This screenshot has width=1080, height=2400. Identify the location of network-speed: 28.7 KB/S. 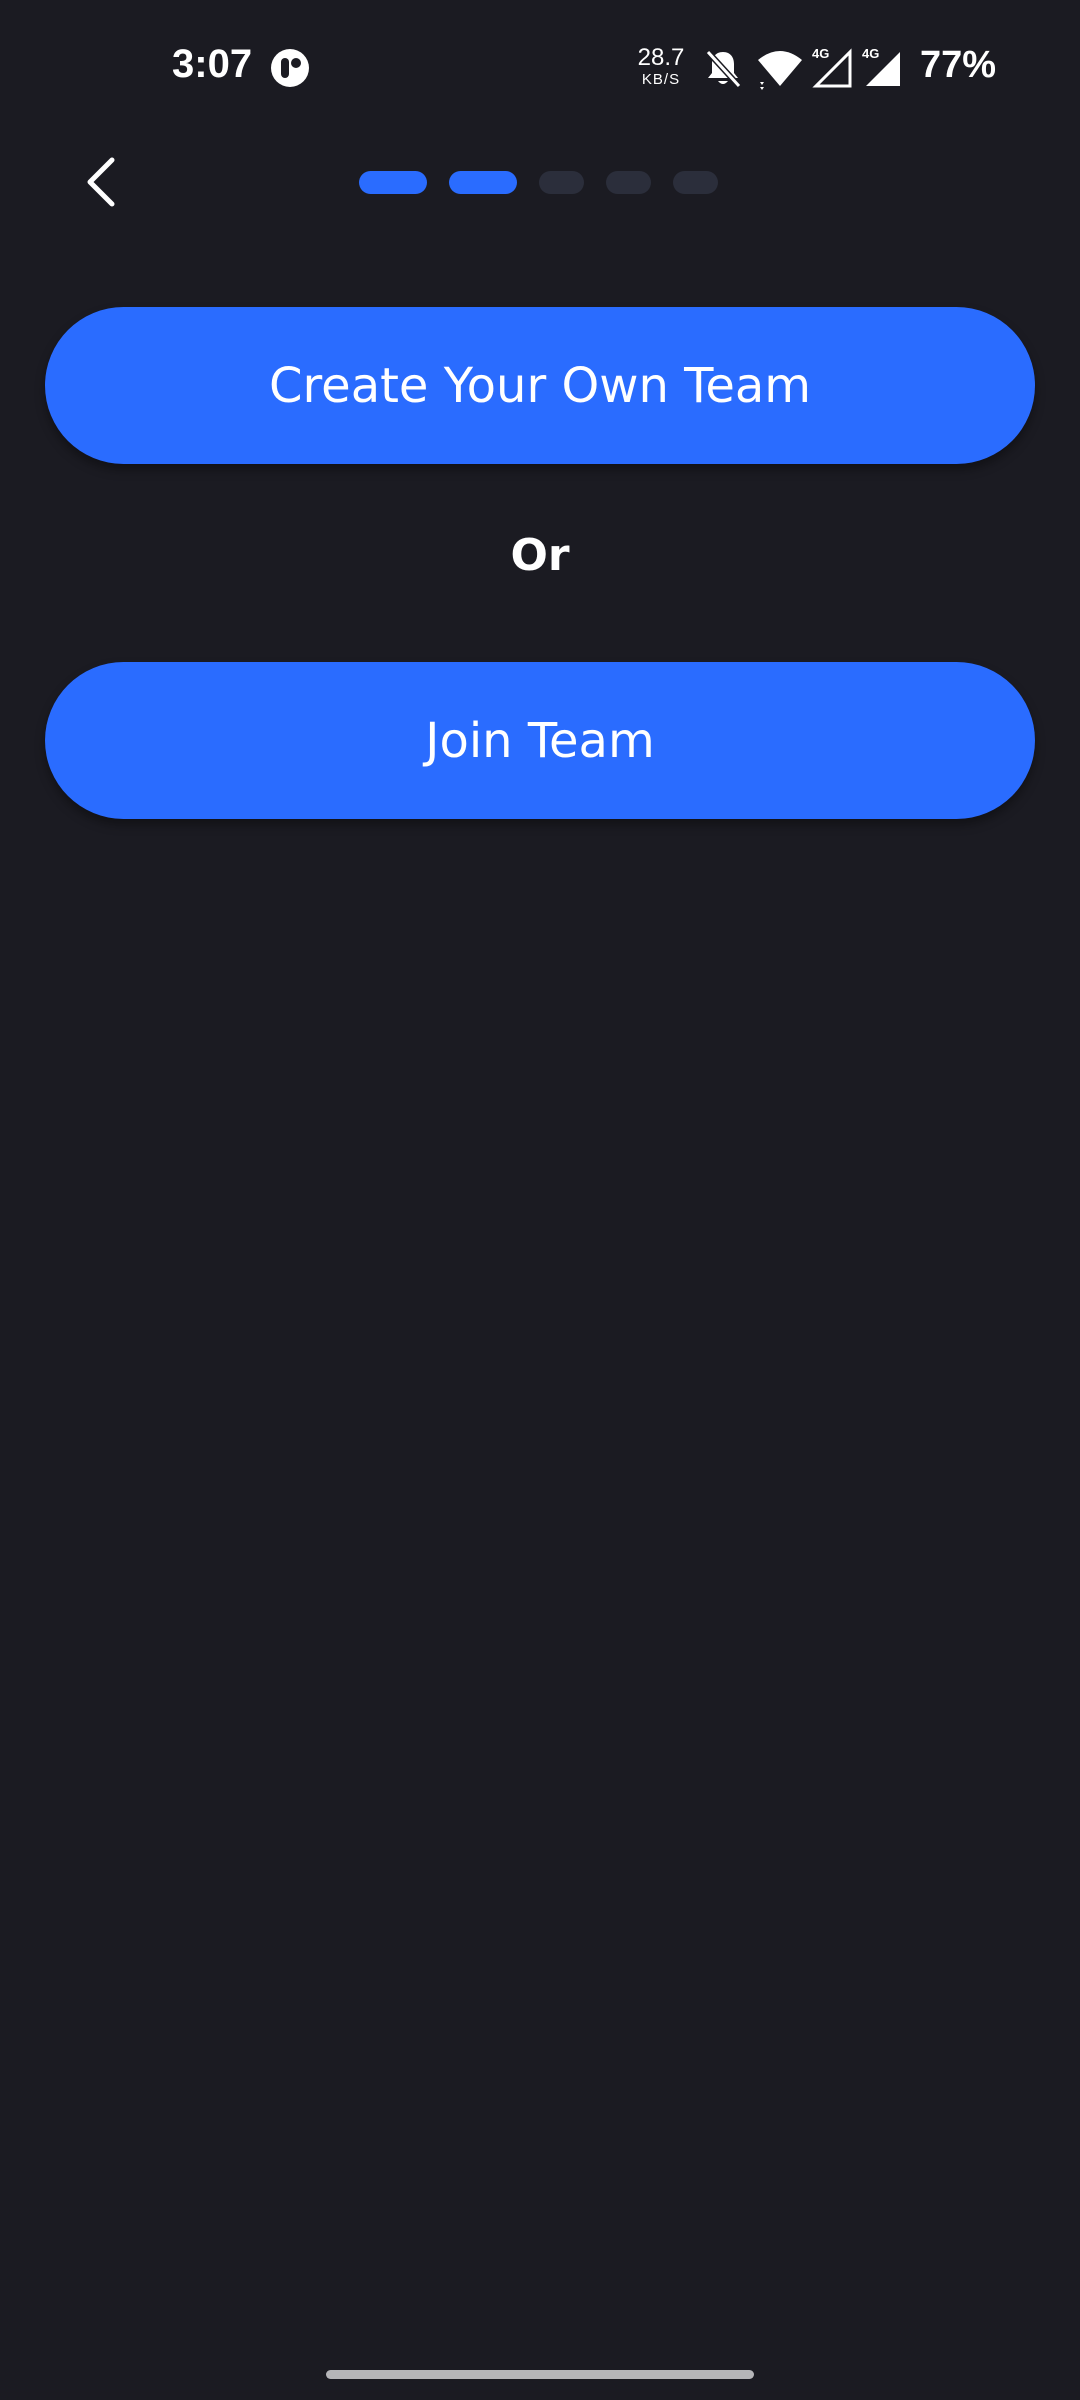
(661, 66).